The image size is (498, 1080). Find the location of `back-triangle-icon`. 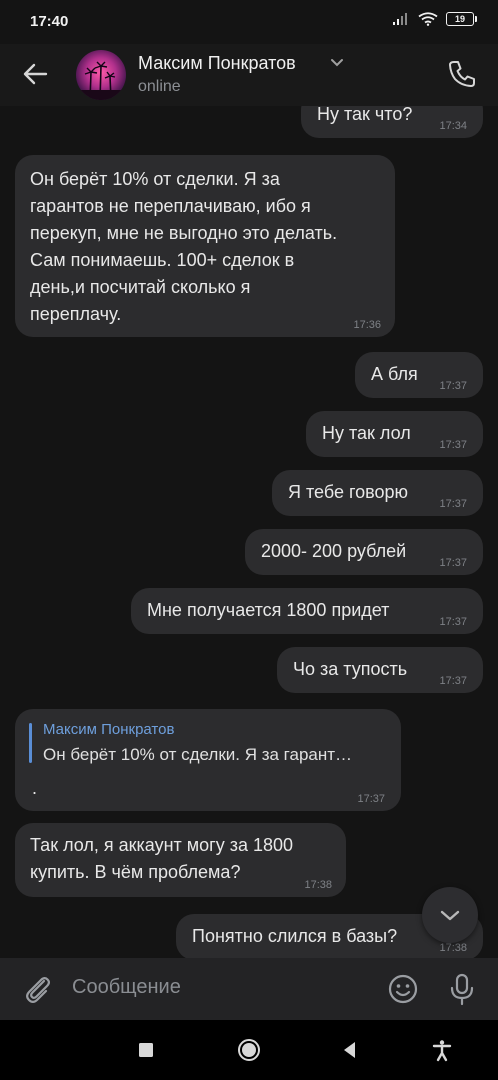

back-triangle-icon is located at coordinates (350, 1050).